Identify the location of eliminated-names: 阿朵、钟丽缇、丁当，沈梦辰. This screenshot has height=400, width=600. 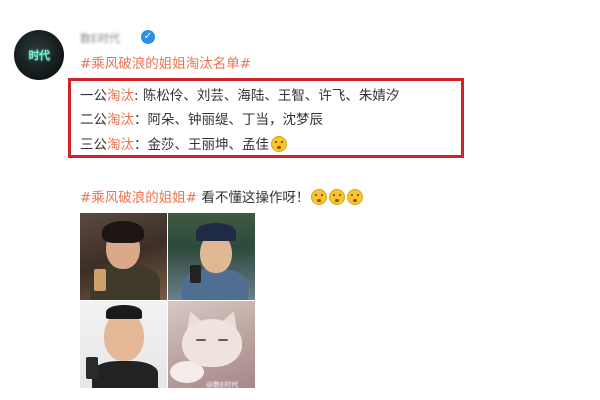
(235, 120).